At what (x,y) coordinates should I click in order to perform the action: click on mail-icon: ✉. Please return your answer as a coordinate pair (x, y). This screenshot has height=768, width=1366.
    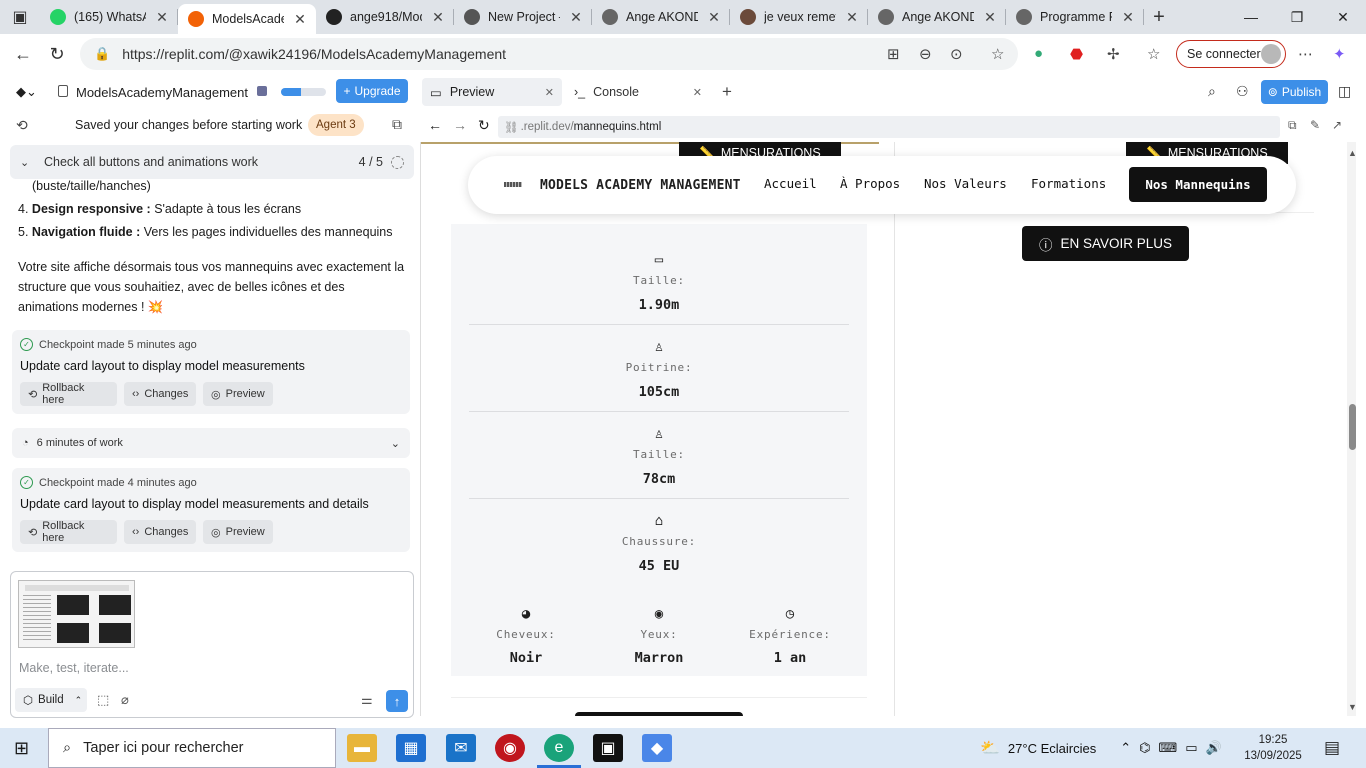
    Looking at the image, I should click on (461, 748).